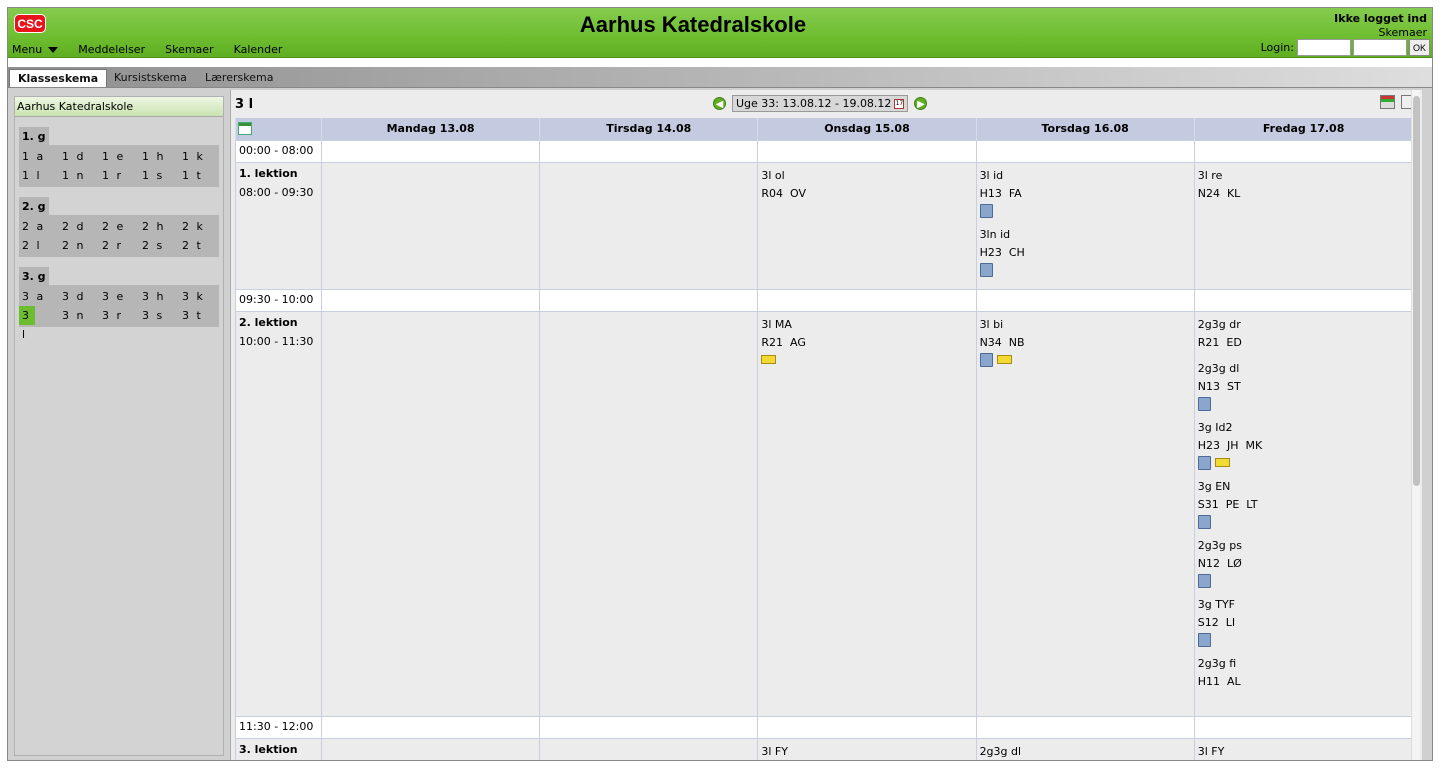 The image size is (1440, 768). I want to click on class-link: 2 h, so click(159, 226).